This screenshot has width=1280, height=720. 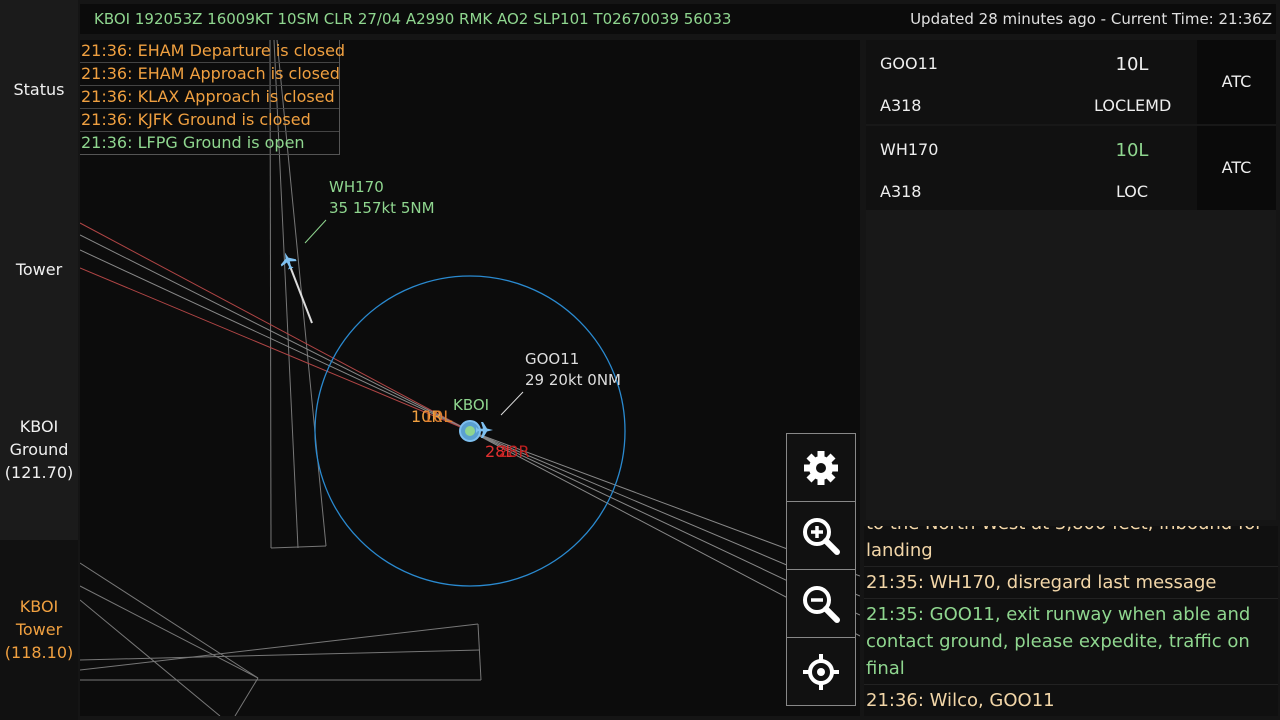 I want to click on airport-center-dot, so click(x=470, y=431).